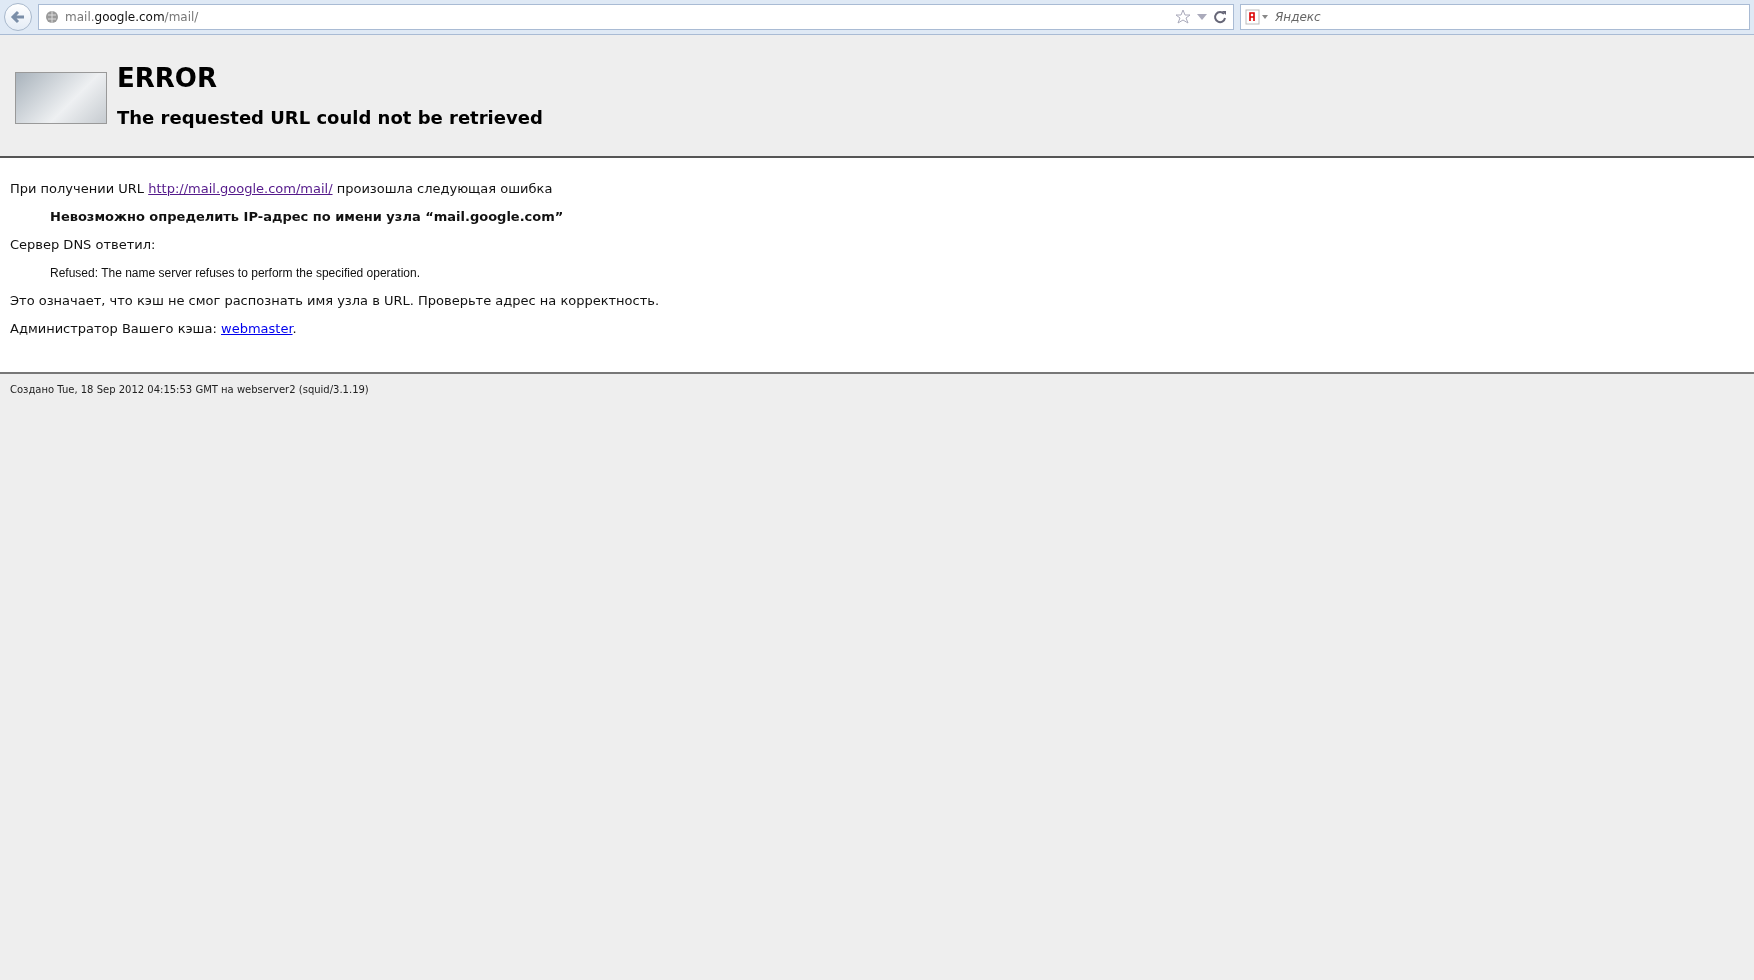  What do you see at coordinates (257, 328) in the screenshot?
I see `link: webmaster` at bounding box center [257, 328].